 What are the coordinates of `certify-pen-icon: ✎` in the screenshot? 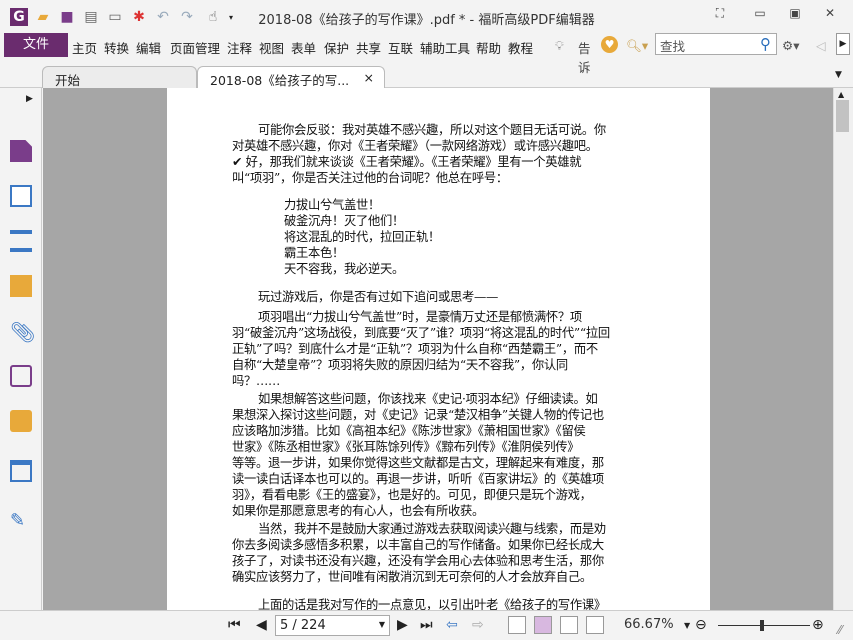 It's located at (21, 521).